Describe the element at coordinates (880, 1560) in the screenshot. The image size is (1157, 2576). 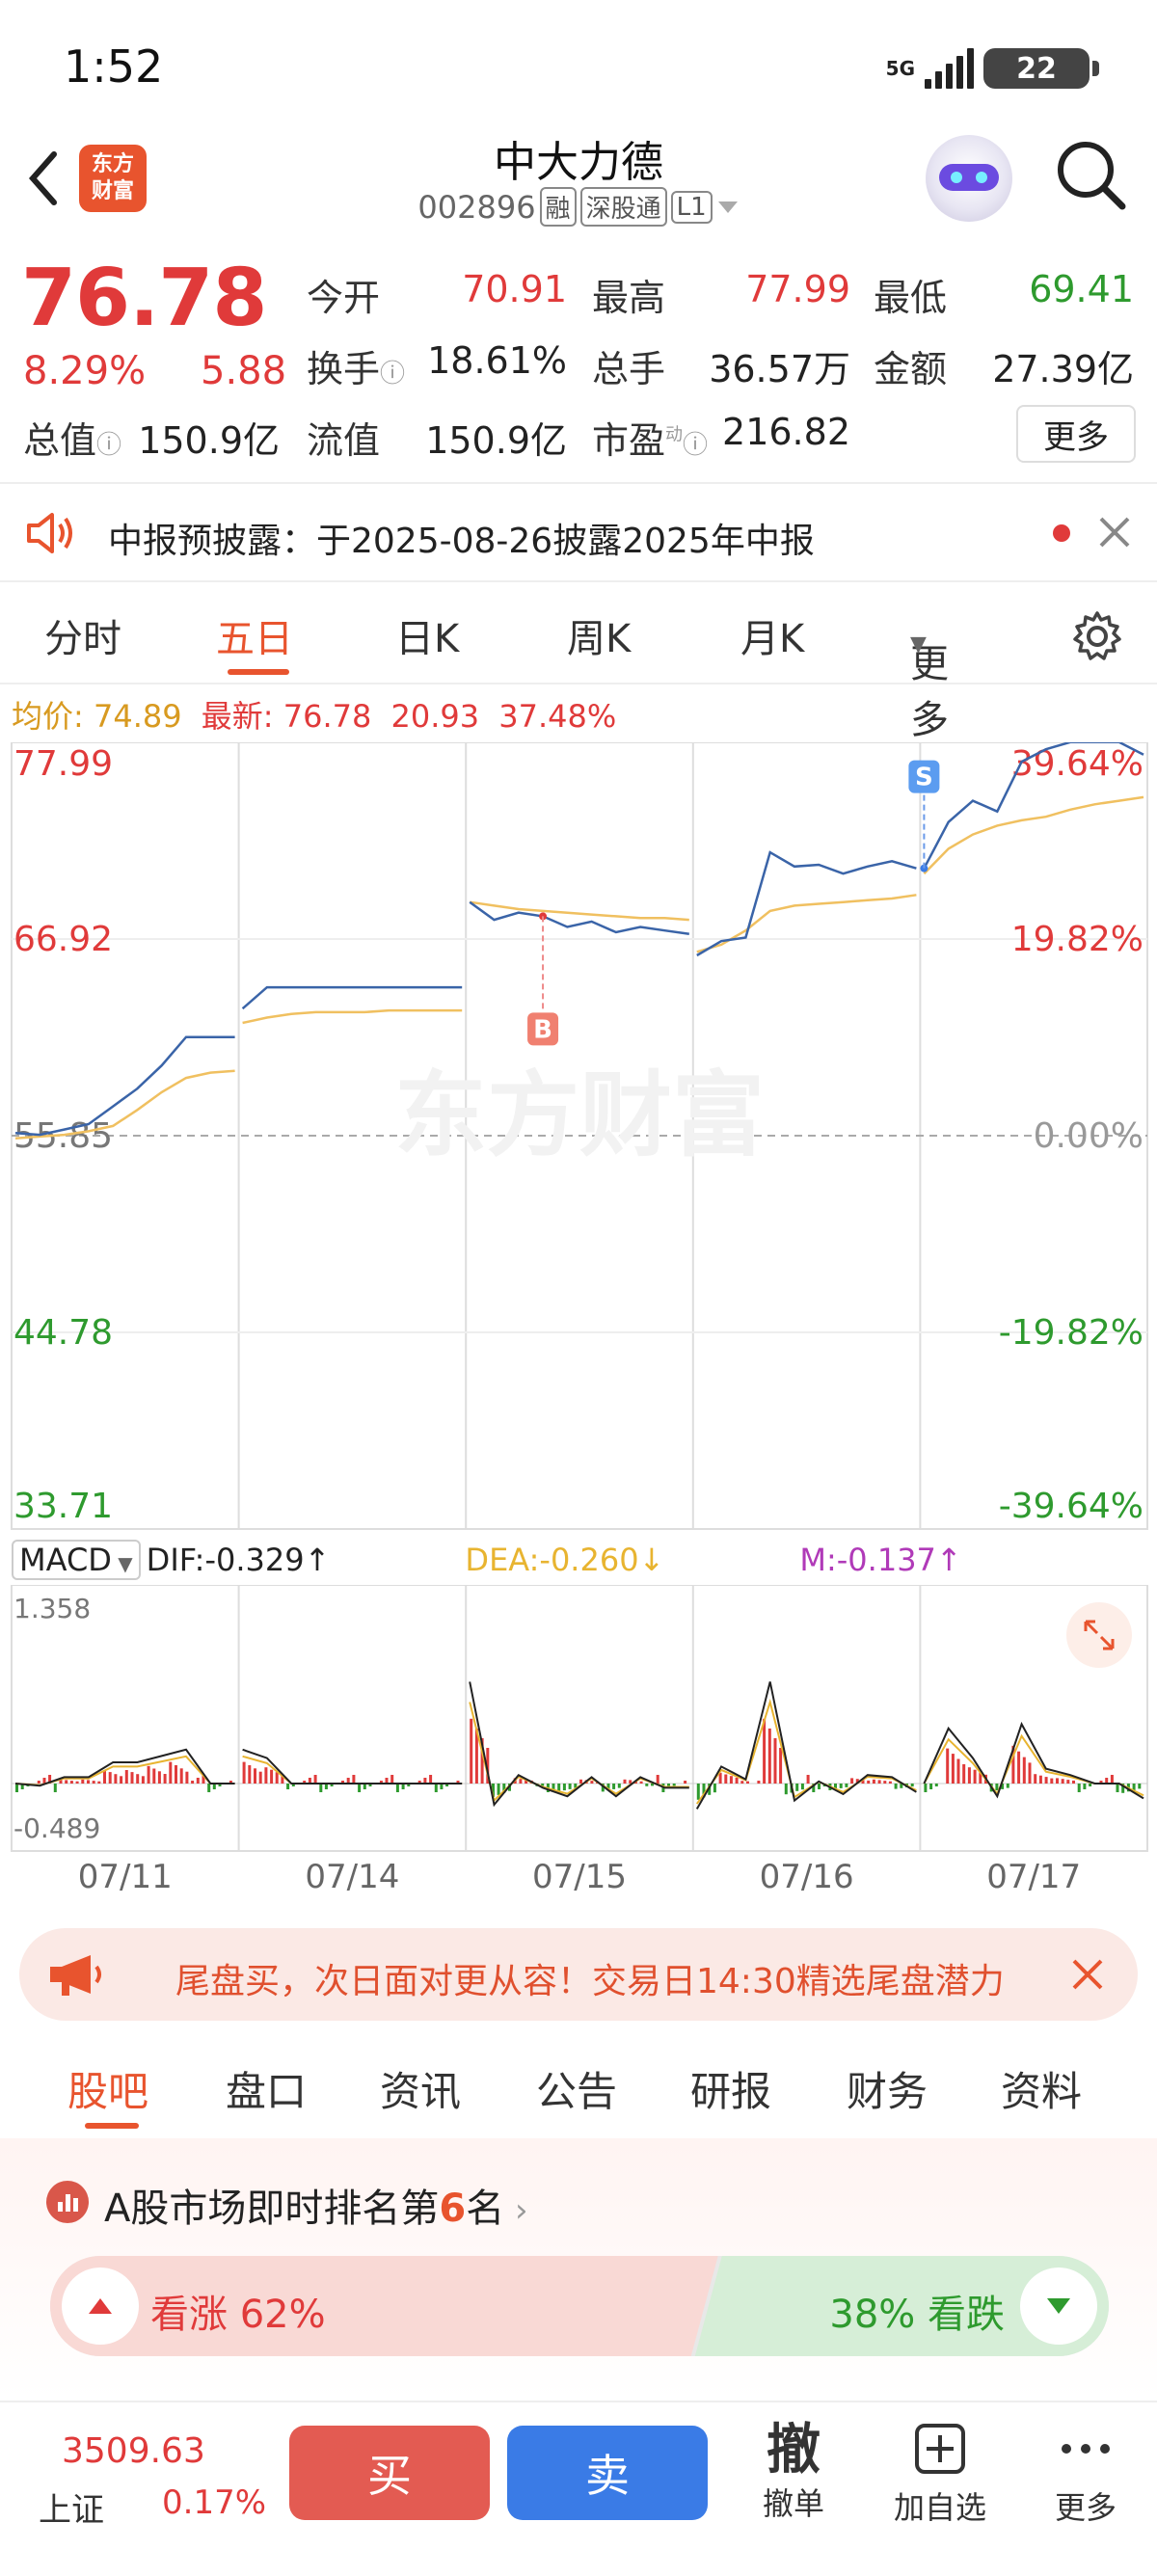
I see `macd-m: M:-0.137↑` at that location.